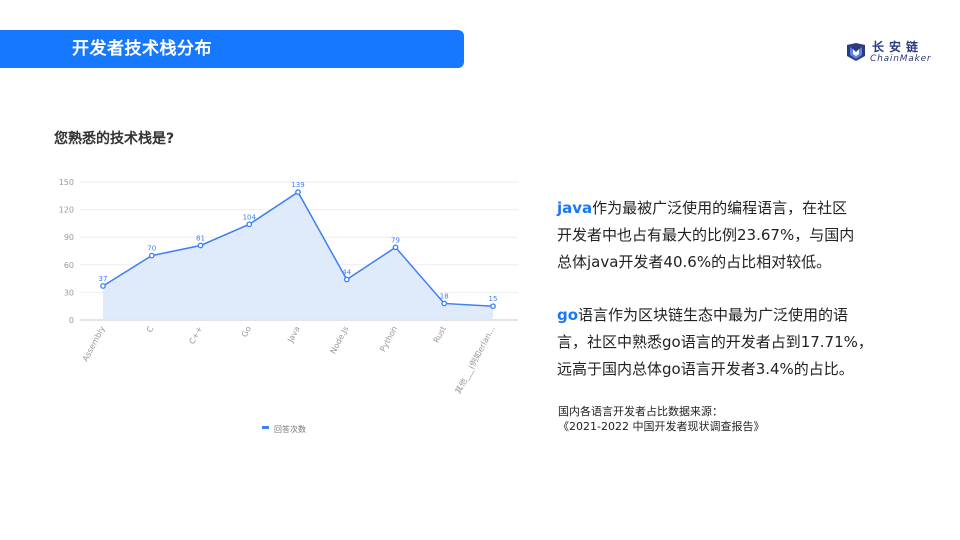  What do you see at coordinates (94, 343) in the screenshot?
I see `x-tick-label: Assembly` at bounding box center [94, 343].